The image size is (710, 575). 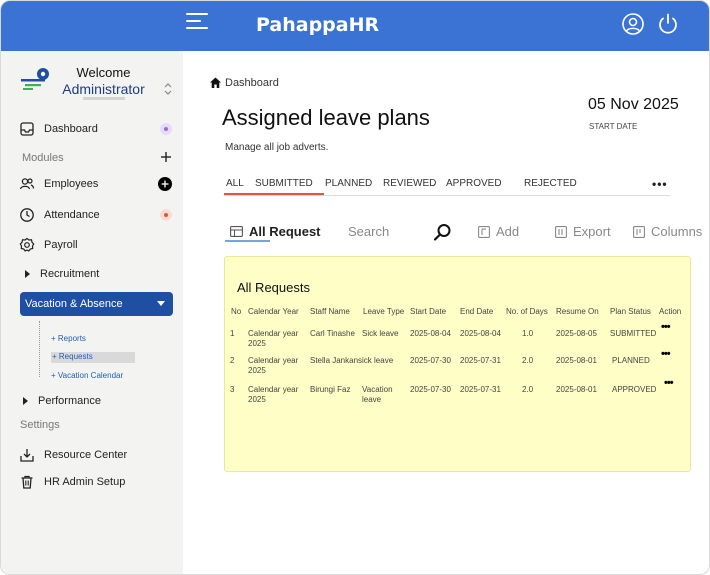 What do you see at coordinates (103, 89) in the screenshot?
I see `user-role: Administrator` at bounding box center [103, 89].